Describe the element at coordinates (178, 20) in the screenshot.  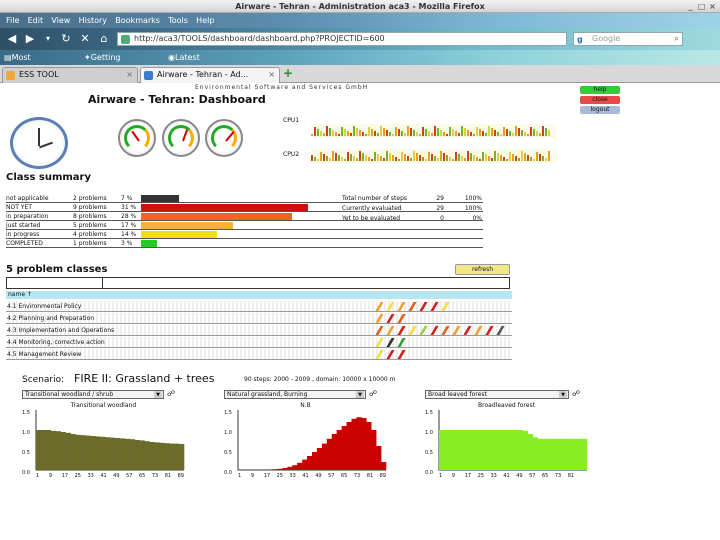
I see `menu-tools: Tools` at that location.